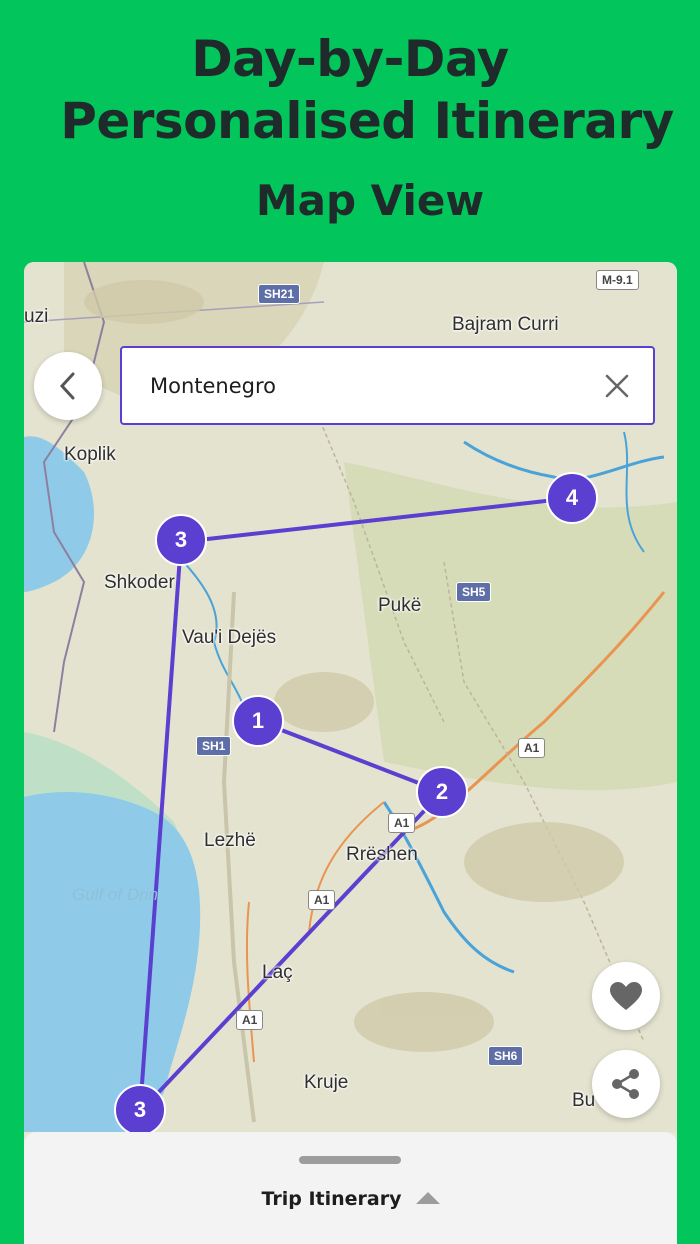 This screenshot has height=1244, width=700. Describe the element at coordinates (350, 90) in the screenshot. I see `headline: Day-by-Day Personalised Itinerary` at that location.